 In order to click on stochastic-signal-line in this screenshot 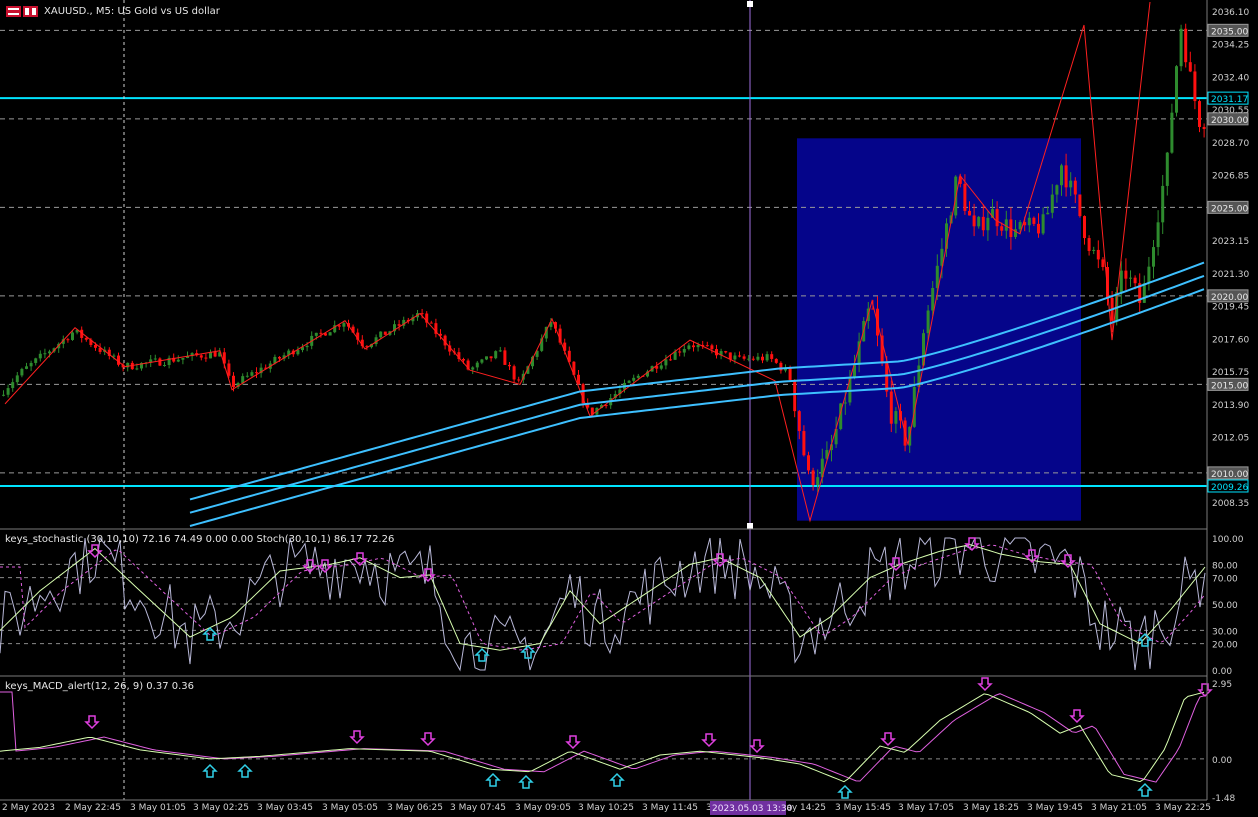, I will do `click(603, 597)`.